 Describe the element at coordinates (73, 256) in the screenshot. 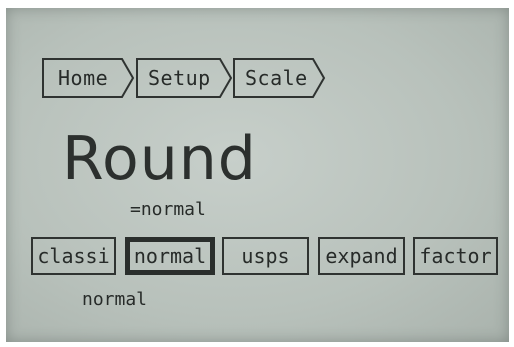

I see `option-button-classi: classi` at that location.